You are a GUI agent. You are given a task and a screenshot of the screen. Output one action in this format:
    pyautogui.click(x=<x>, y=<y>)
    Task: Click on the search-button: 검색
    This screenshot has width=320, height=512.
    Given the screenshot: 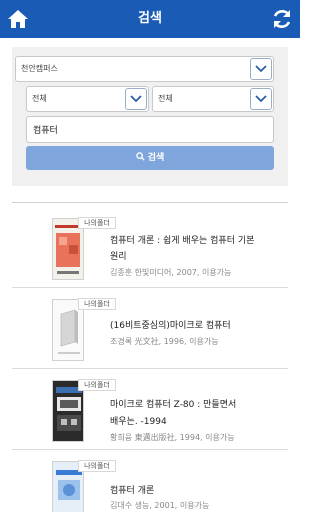 What is the action you would take?
    pyautogui.click(x=150, y=158)
    